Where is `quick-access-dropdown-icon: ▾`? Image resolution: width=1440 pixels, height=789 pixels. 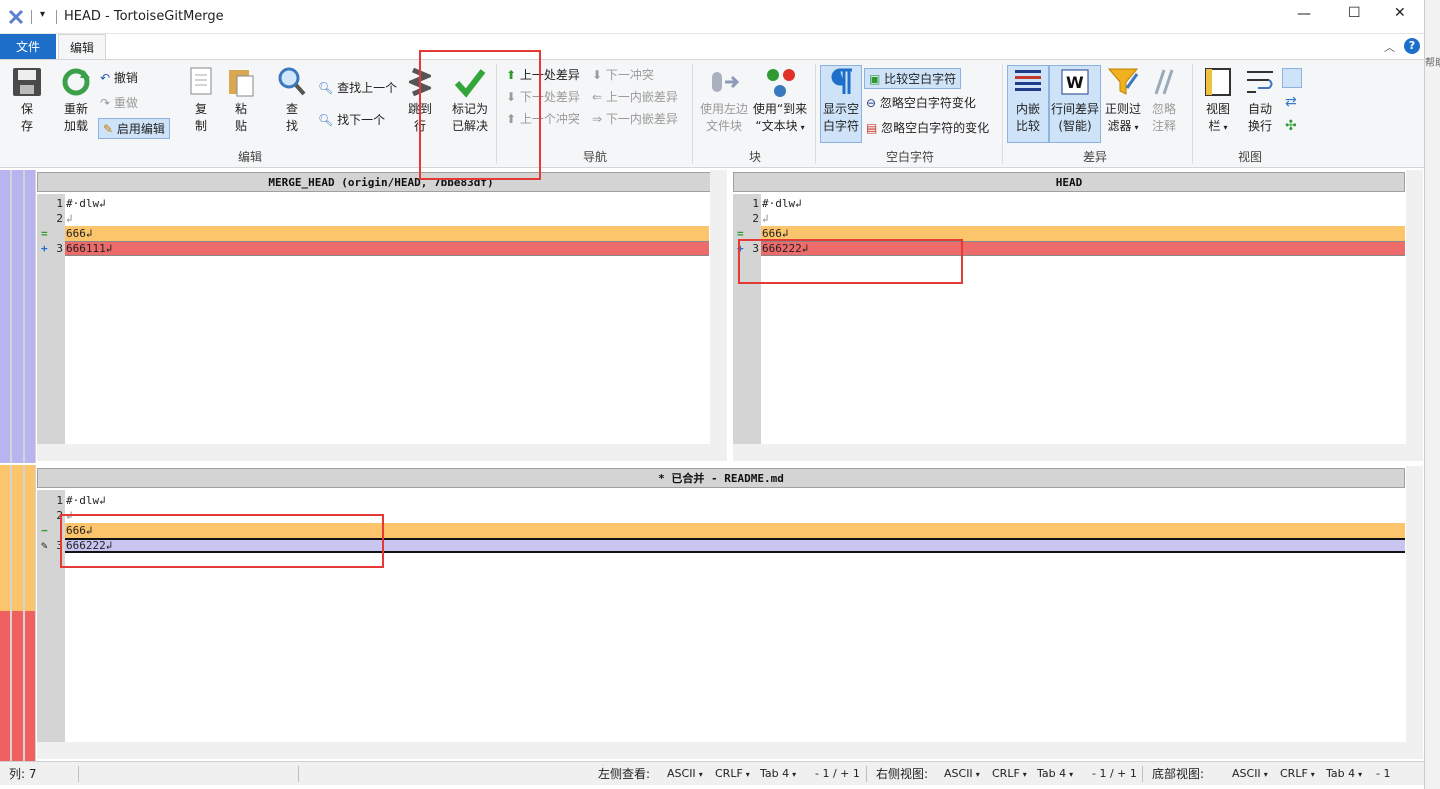 quick-access-dropdown-icon: ▾ is located at coordinates (42, 14).